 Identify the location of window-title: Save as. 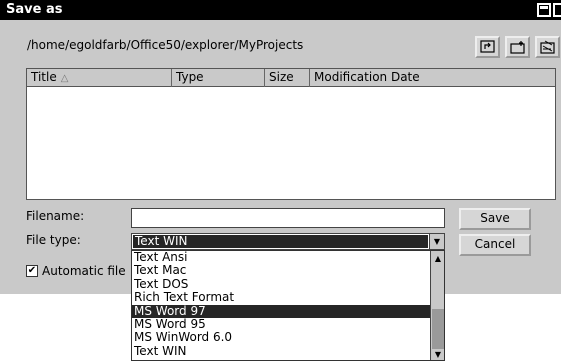
(34, 9).